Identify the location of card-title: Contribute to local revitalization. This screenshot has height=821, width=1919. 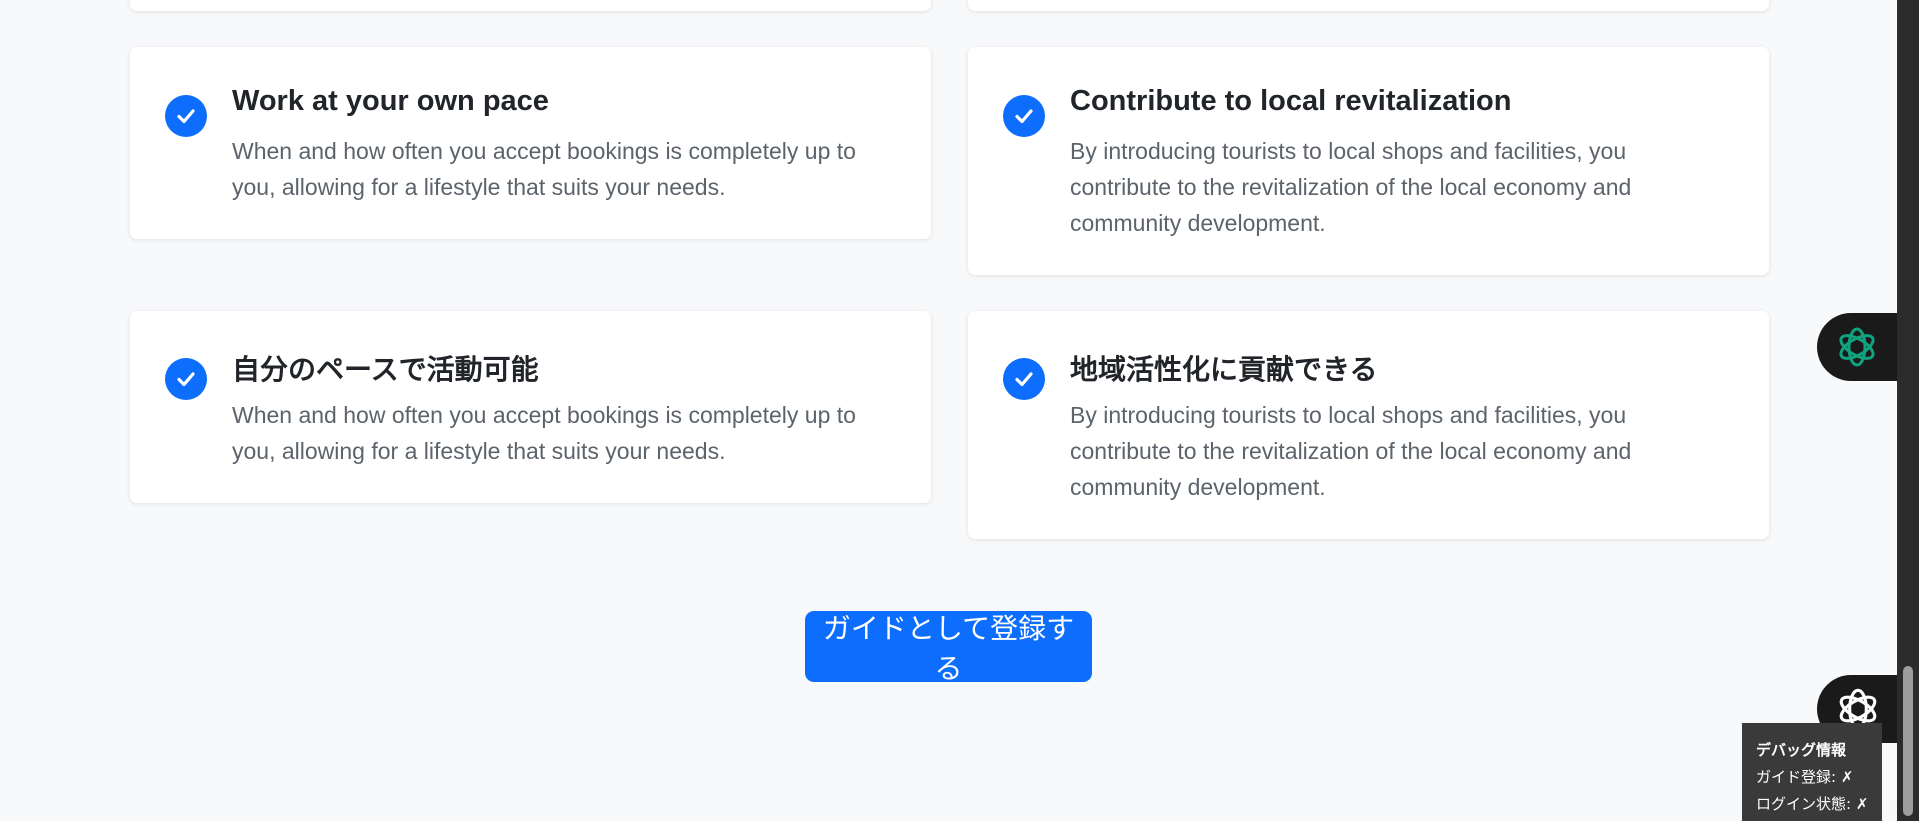
(1291, 101).